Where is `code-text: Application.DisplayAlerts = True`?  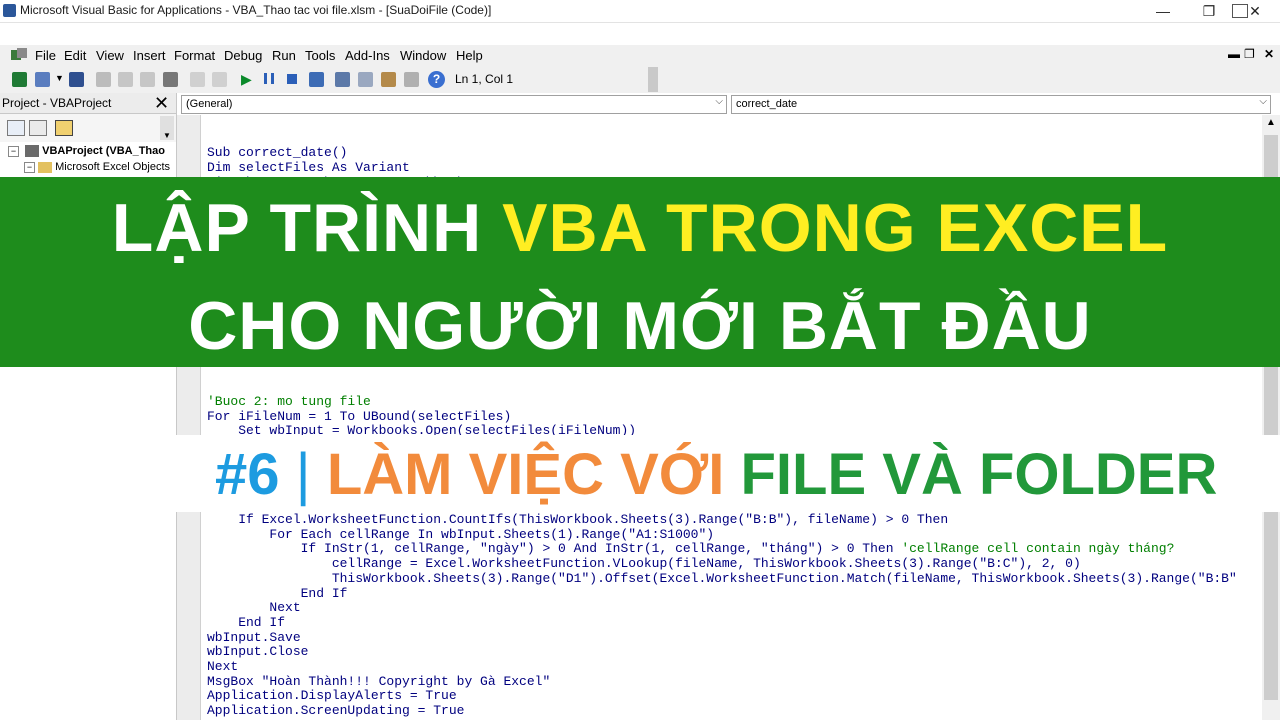
code-text: Application.DisplayAlerts = True is located at coordinates (332, 696).